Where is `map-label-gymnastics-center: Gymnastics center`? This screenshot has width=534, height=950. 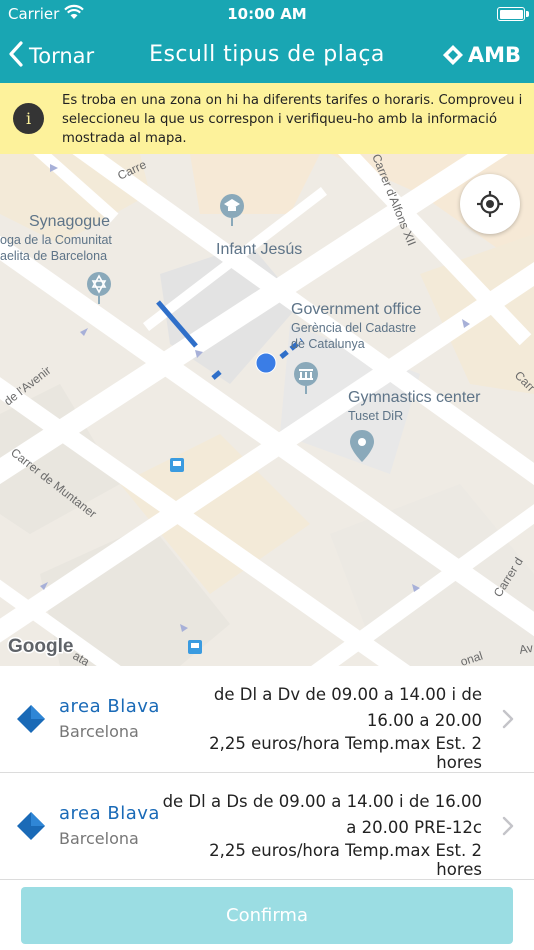 map-label-gymnastics-center: Gymnastics center is located at coordinates (414, 397).